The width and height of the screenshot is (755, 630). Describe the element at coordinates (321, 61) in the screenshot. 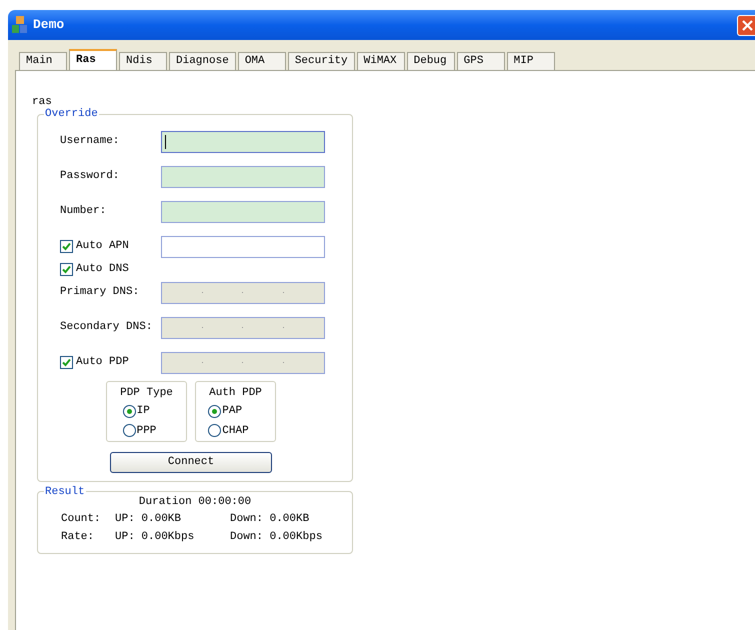

I see `tab: Security` at that location.